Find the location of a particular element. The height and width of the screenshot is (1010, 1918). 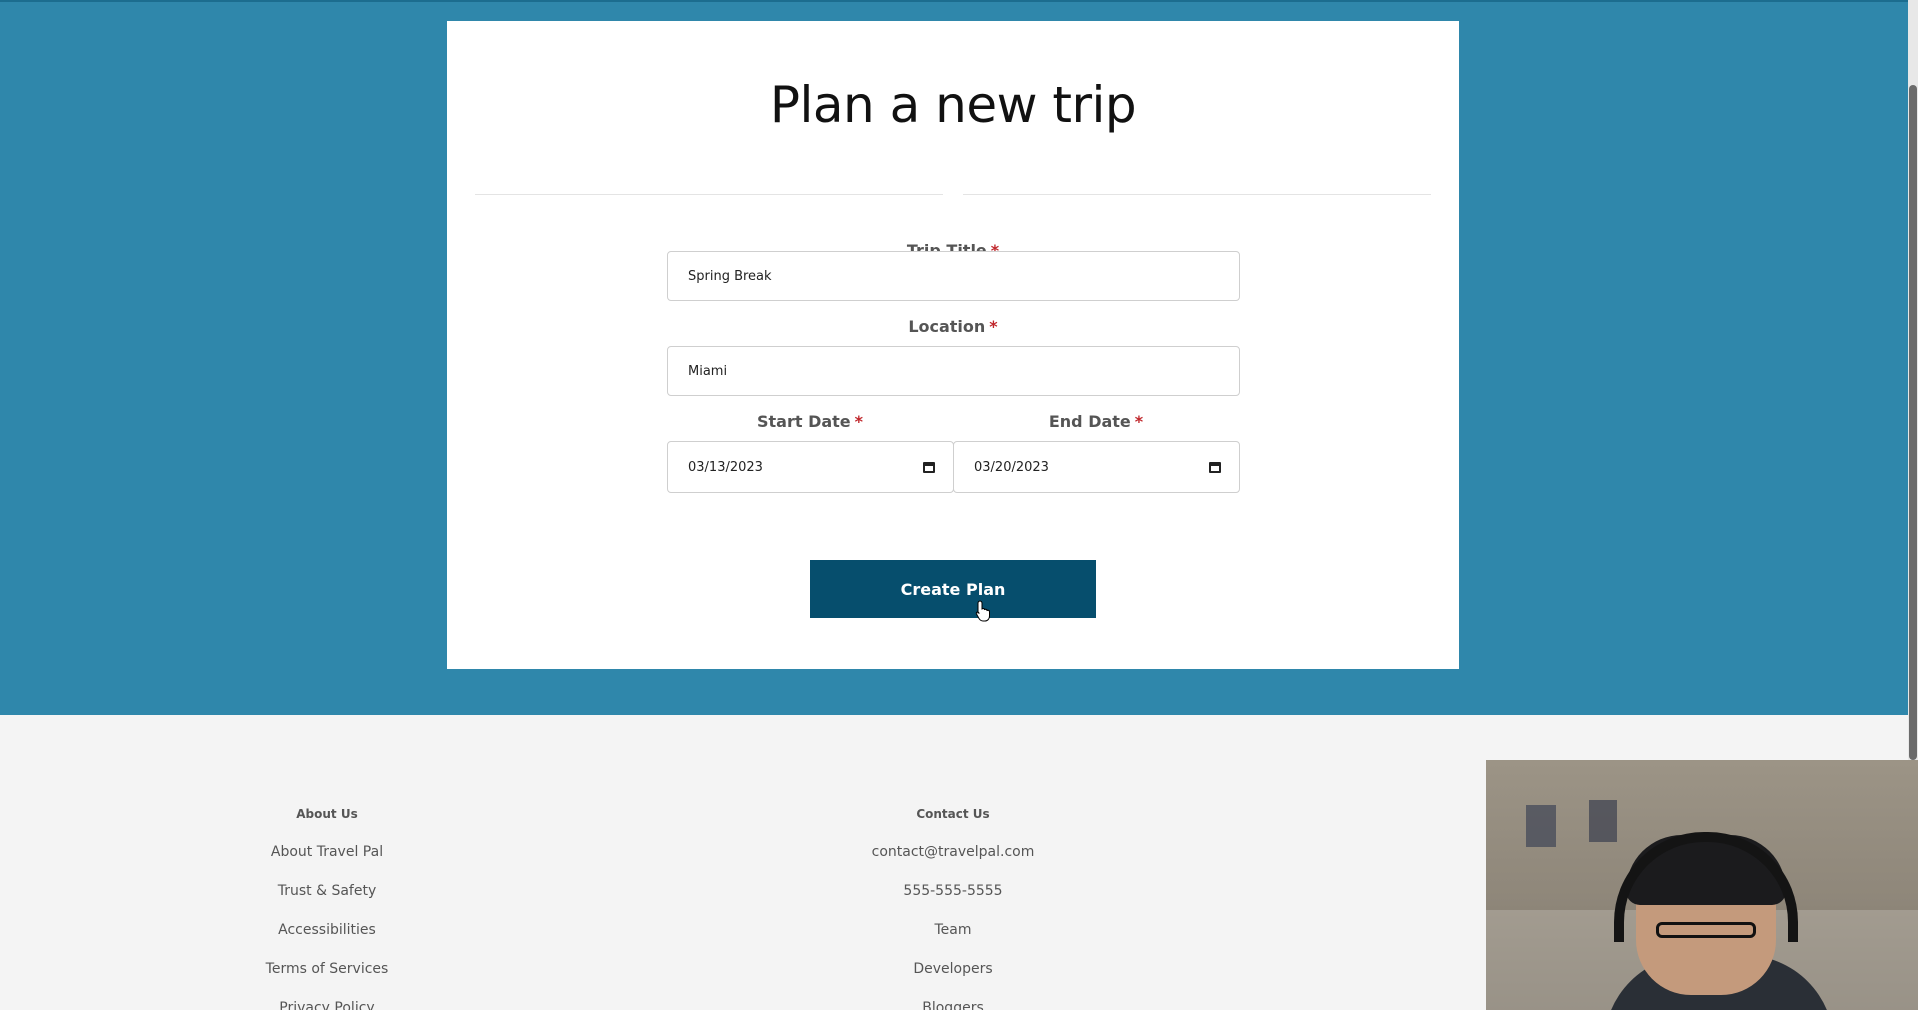

hand-pointer-cursor-icon is located at coordinates (982, 611).